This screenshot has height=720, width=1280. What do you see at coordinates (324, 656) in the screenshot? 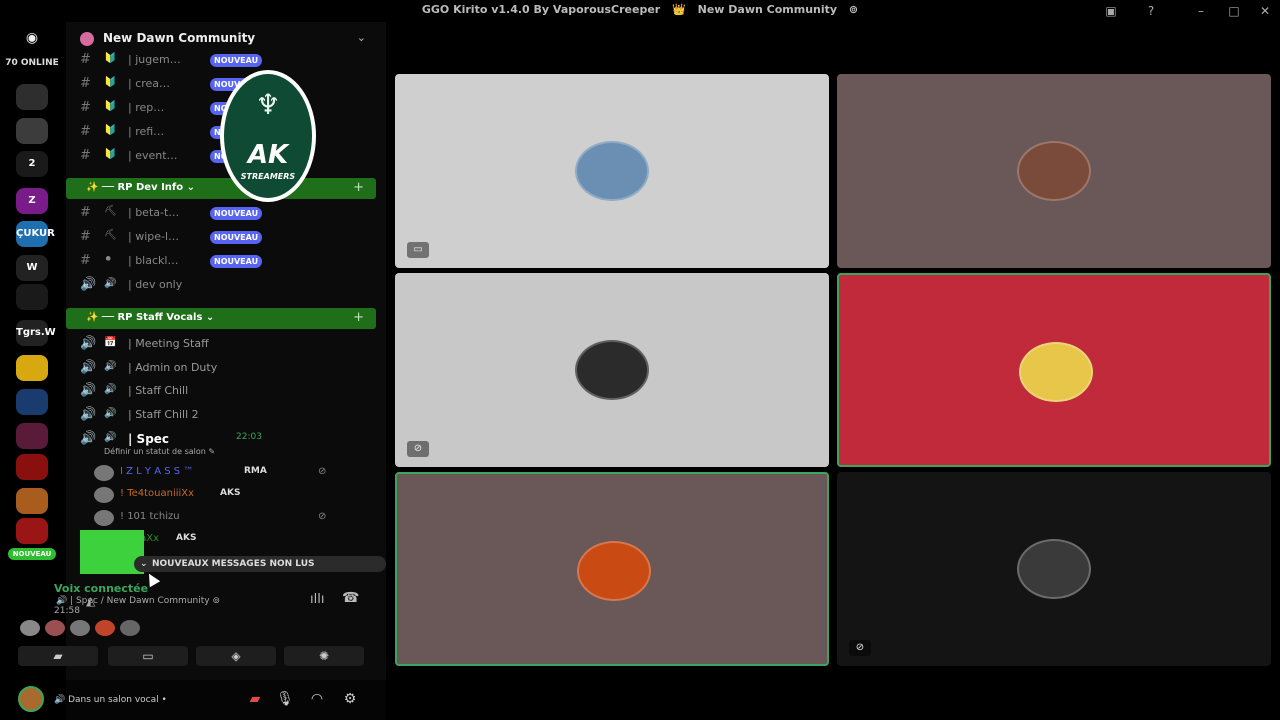
I see `soundboard-button: ✺` at bounding box center [324, 656].